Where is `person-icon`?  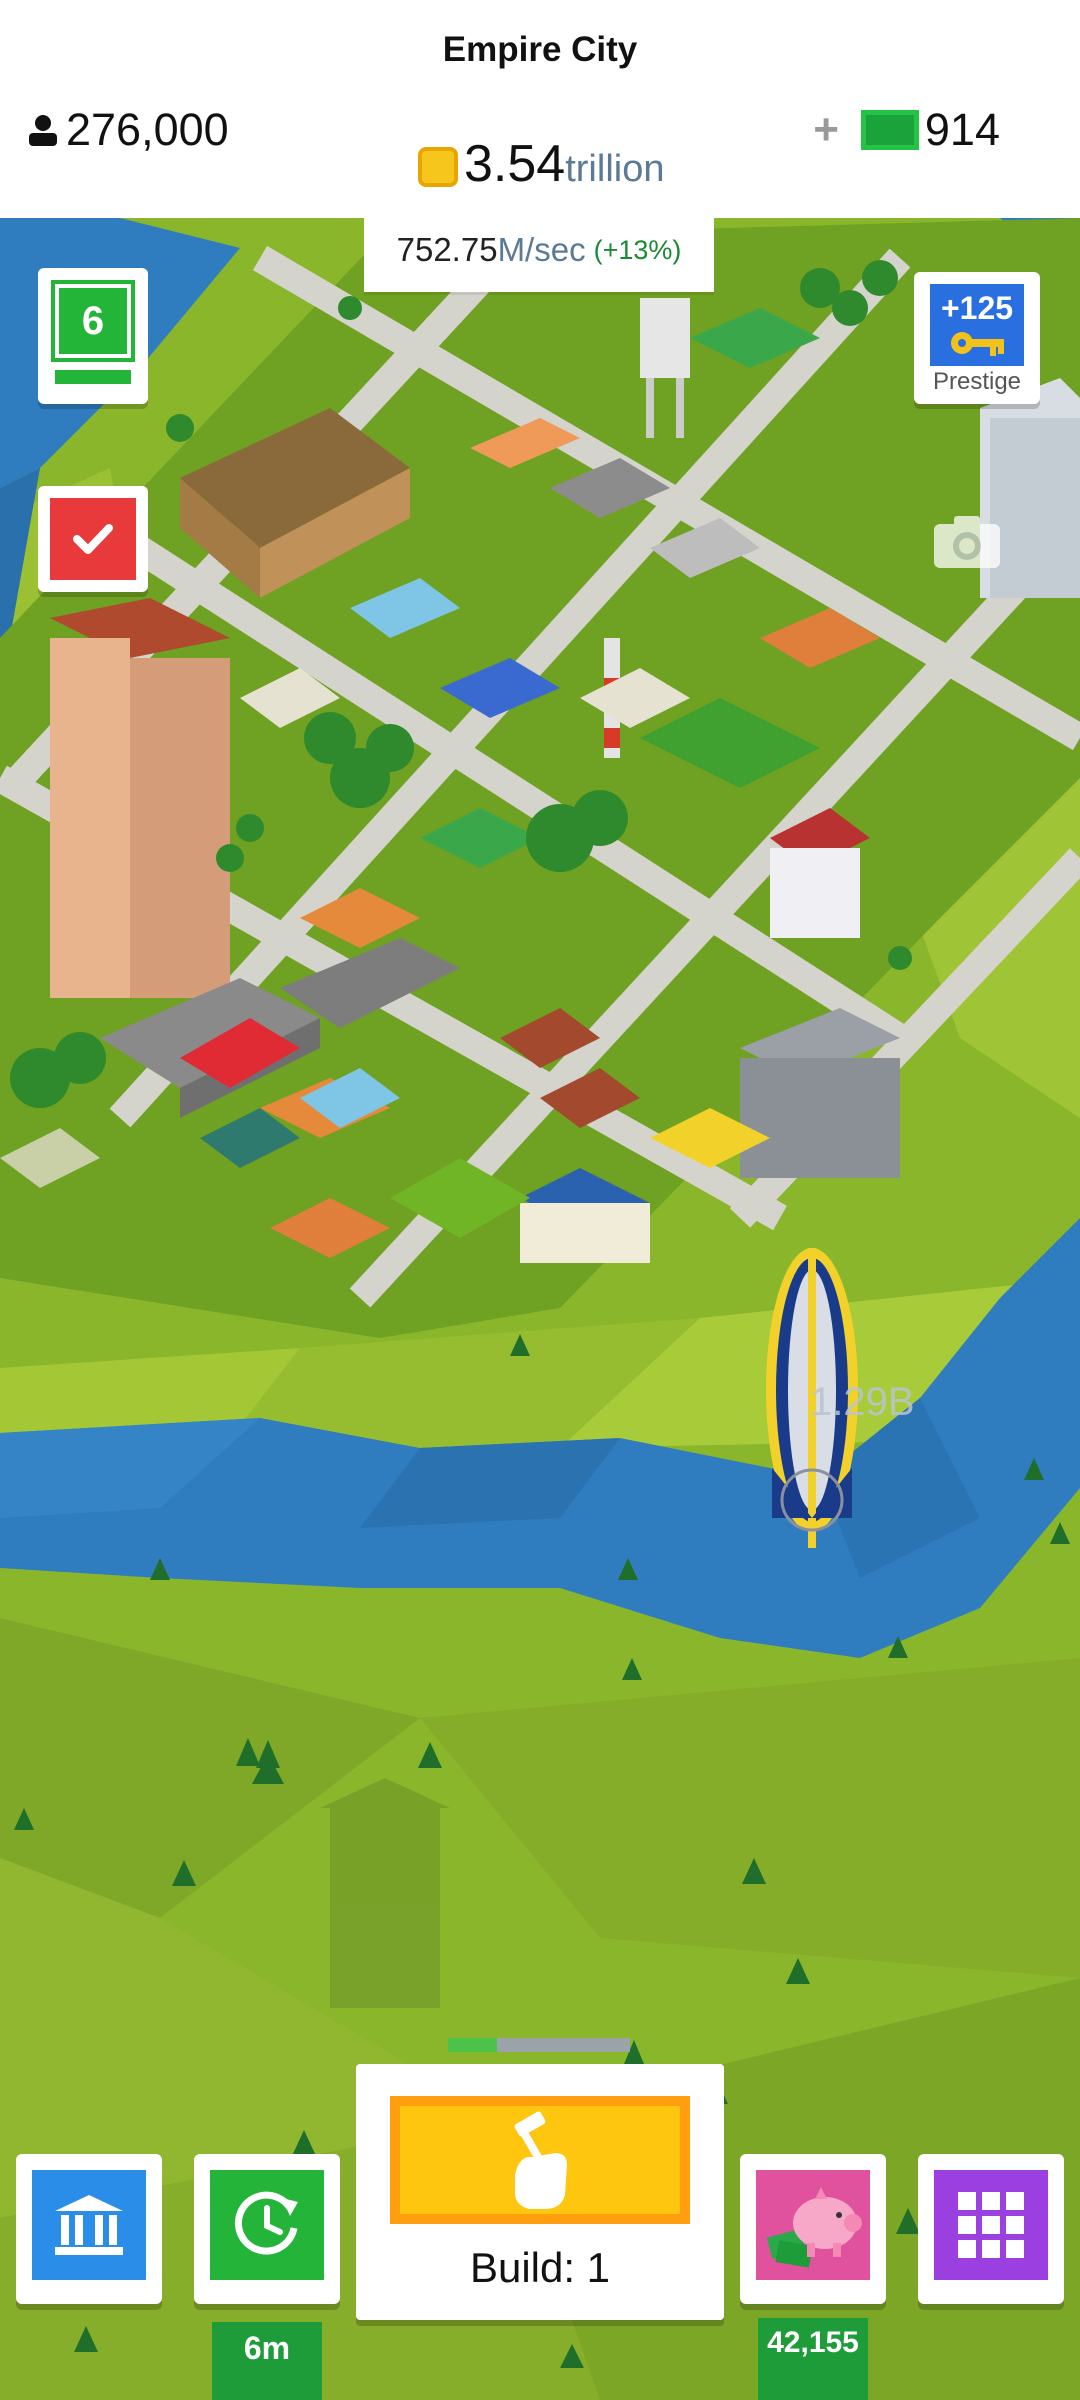
person-icon is located at coordinates (43, 130).